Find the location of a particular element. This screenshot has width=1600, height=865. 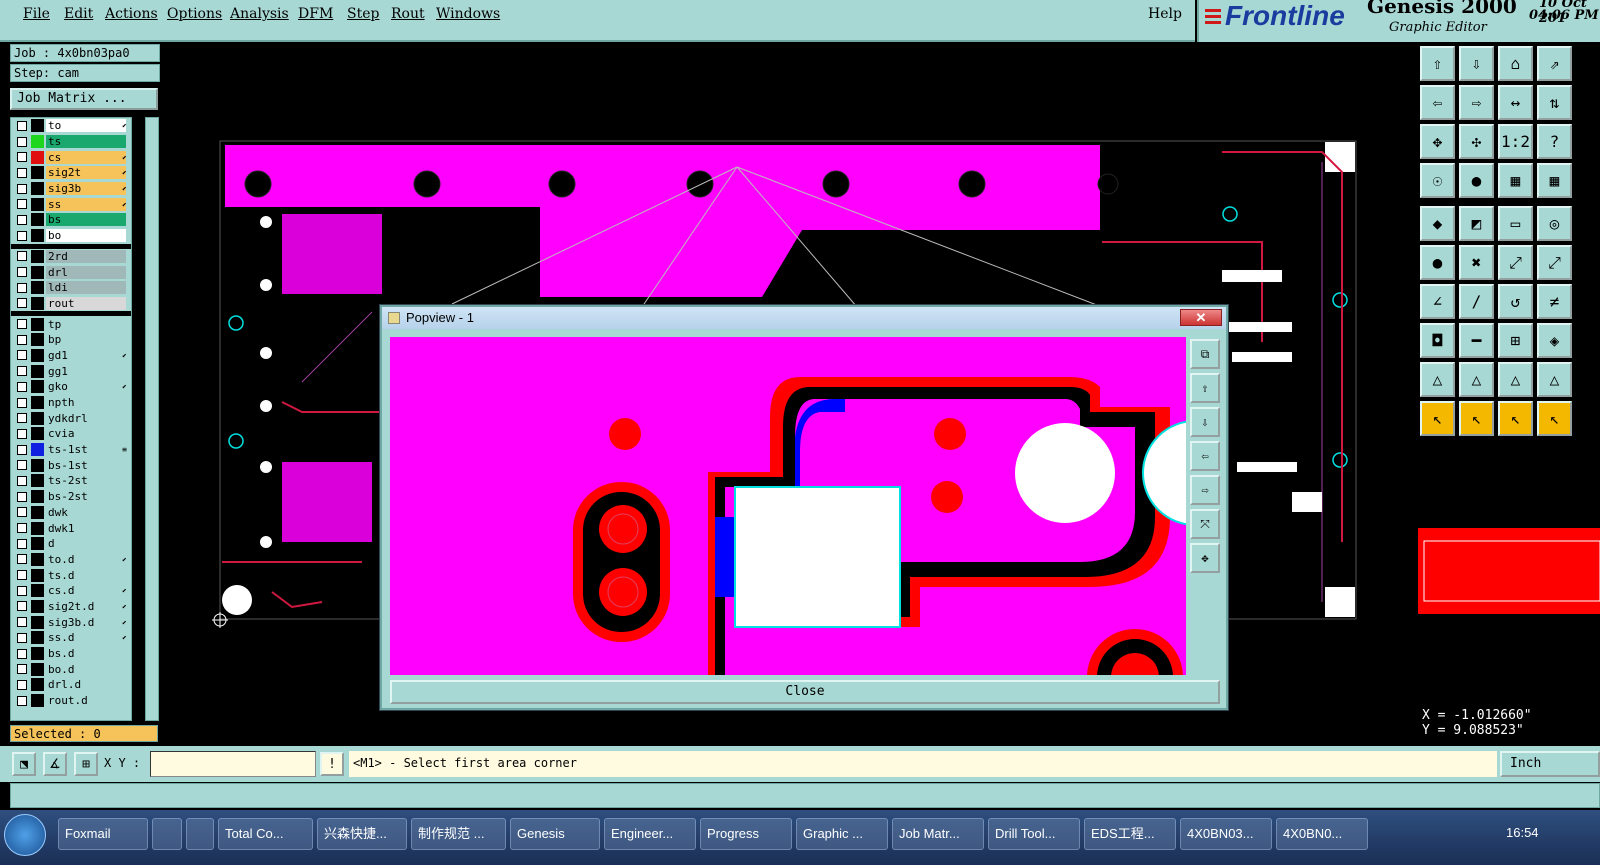

layer-row: drl is located at coordinates (71, 272).